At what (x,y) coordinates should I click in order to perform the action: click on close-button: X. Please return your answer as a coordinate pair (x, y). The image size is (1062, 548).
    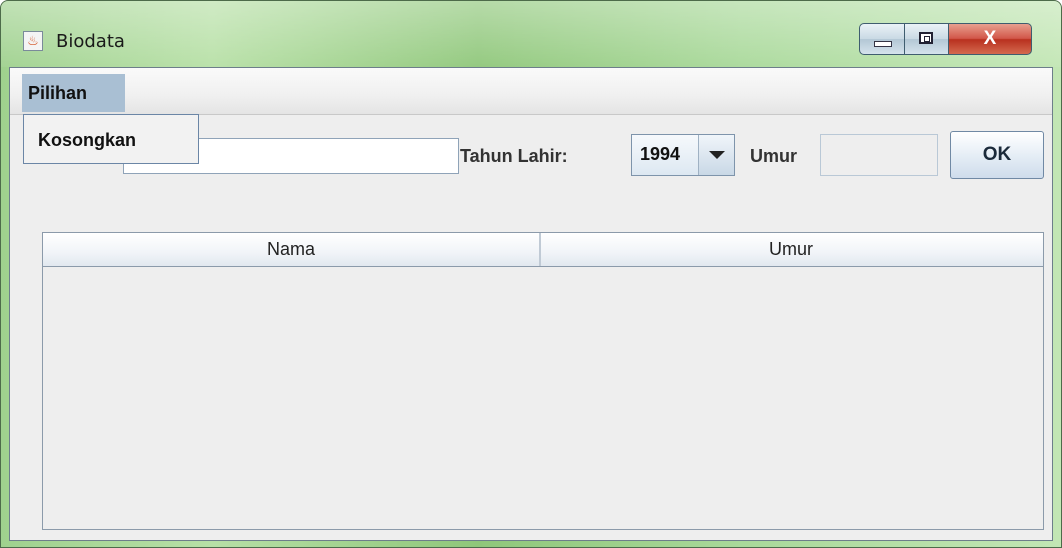
    Looking at the image, I should click on (990, 39).